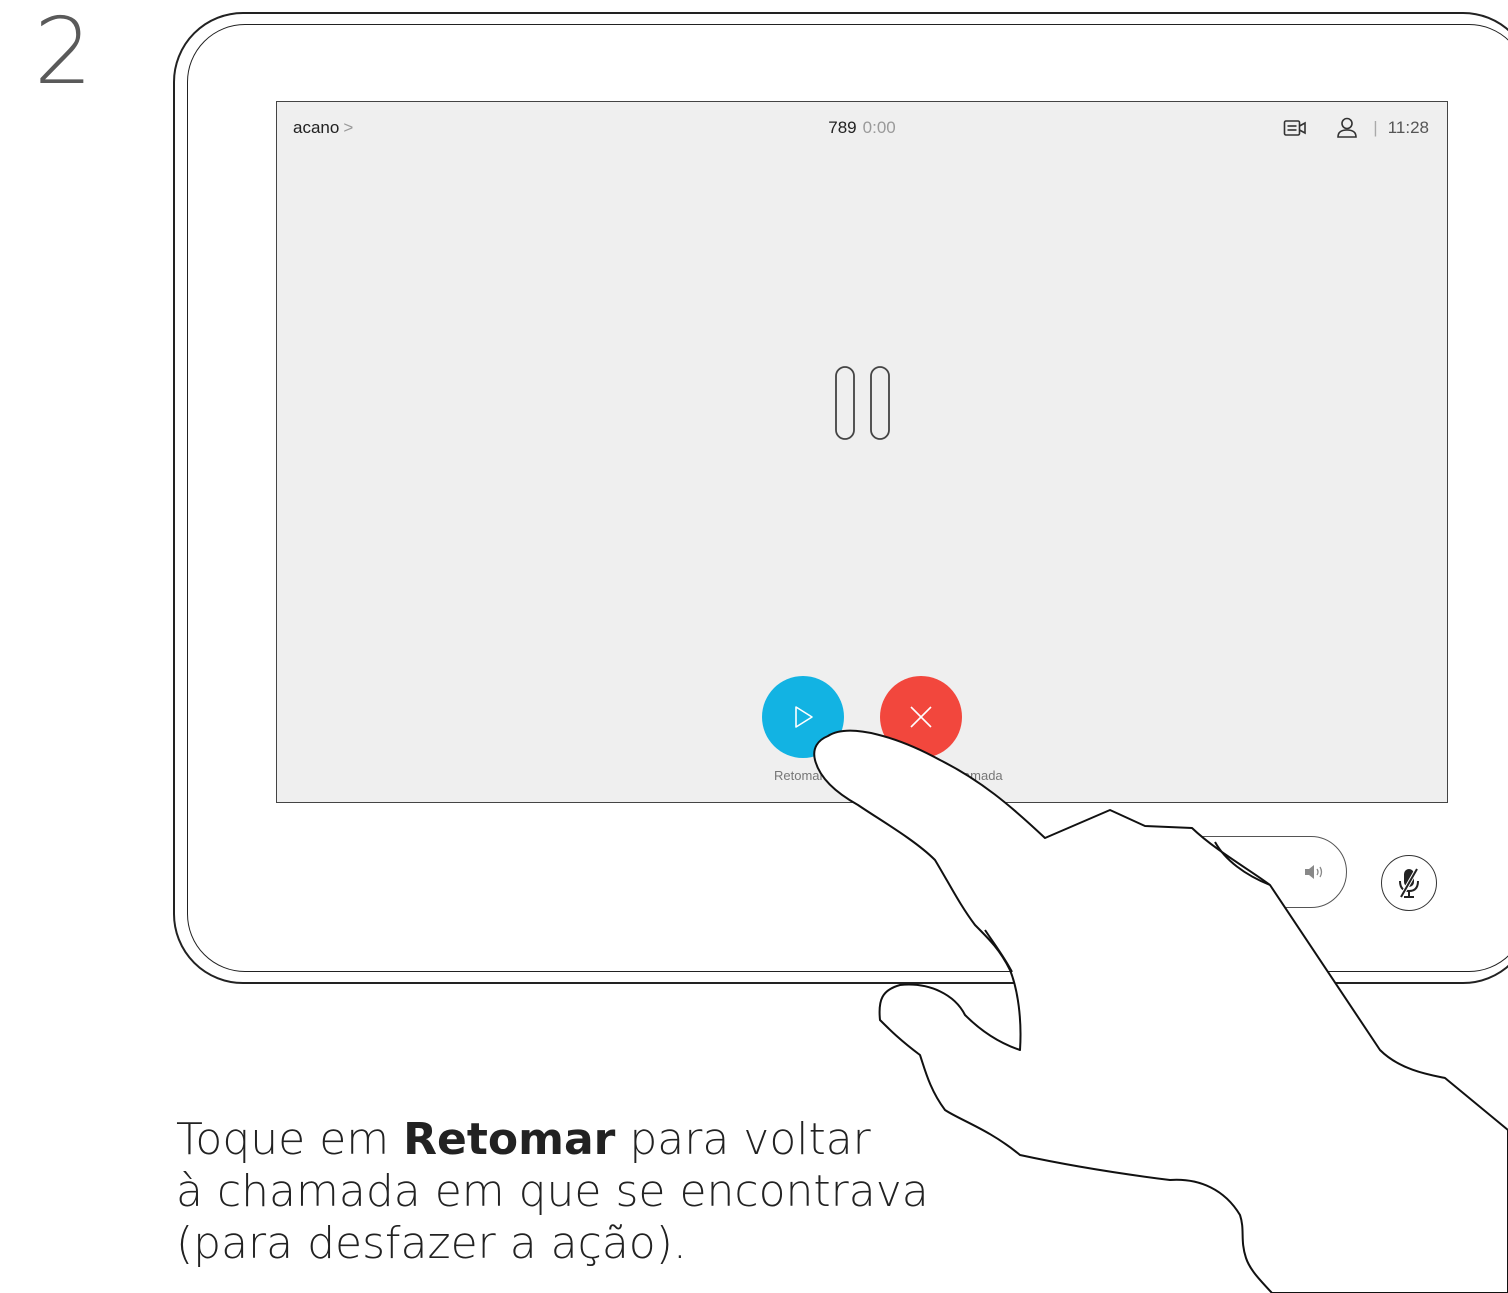 The image size is (1508, 1293). What do you see at coordinates (743, 1139) in the screenshot?
I see `instruction-line1-rest: para voltar` at bounding box center [743, 1139].